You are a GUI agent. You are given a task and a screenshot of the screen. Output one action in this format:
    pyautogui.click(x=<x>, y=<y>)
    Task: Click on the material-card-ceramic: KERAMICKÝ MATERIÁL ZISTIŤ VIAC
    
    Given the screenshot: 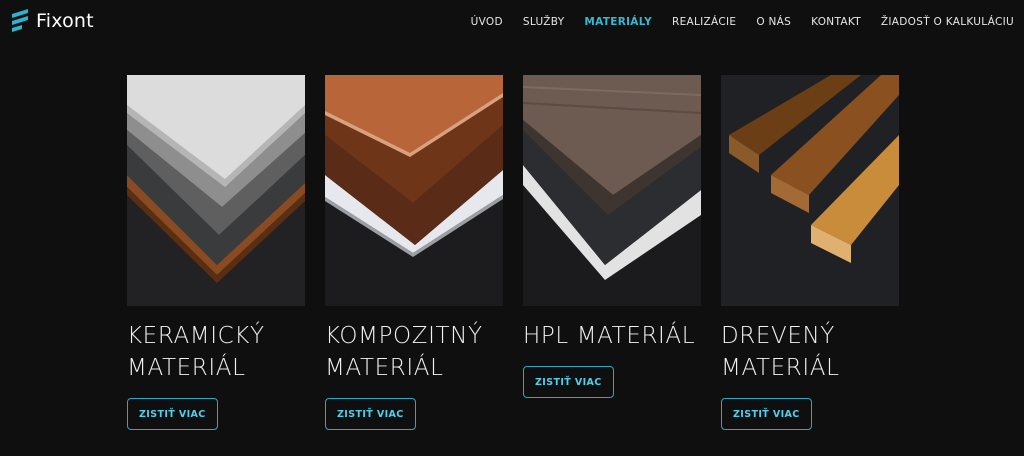 What is the action you would take?
    pyautogui.click(x=216, y=252)
    